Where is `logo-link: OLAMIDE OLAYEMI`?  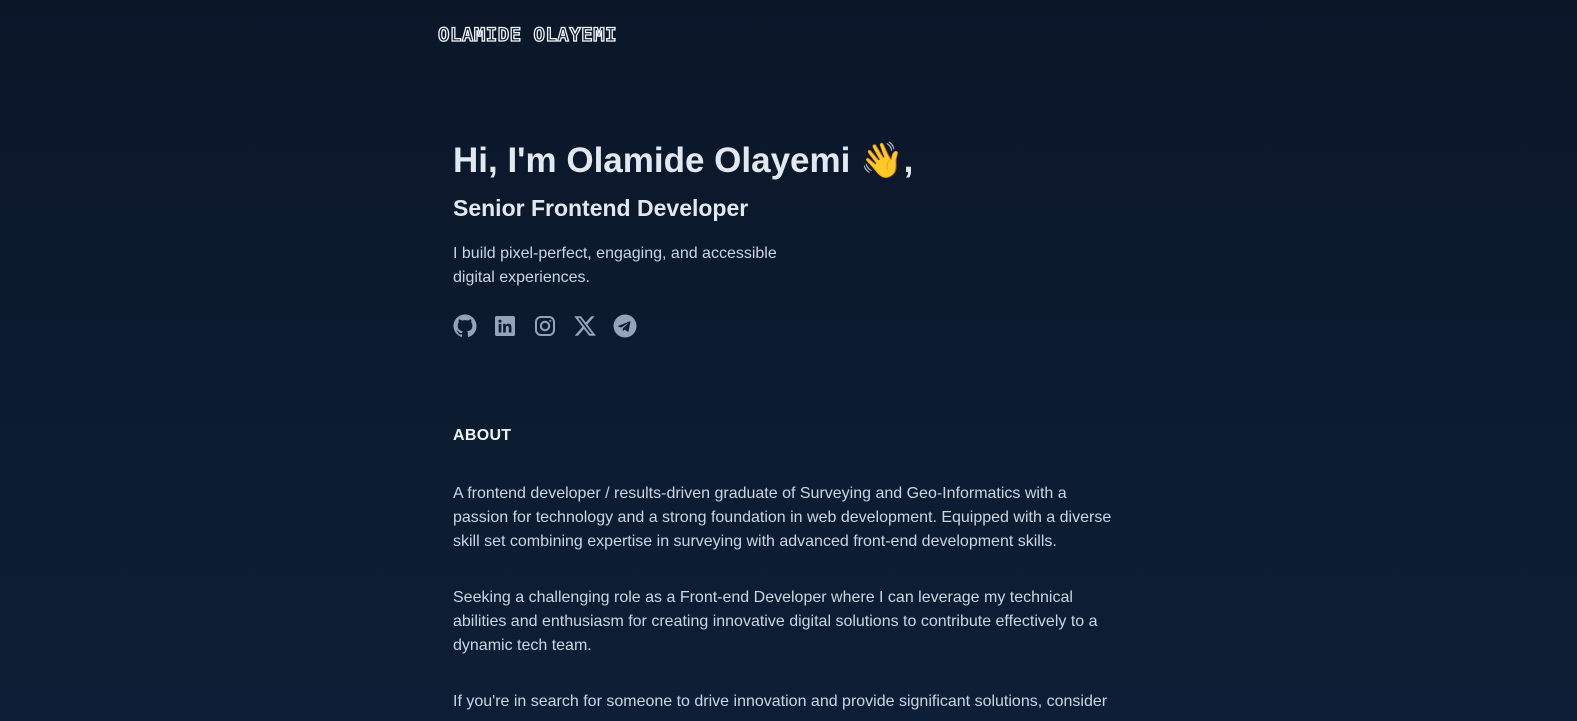
logo-link: OLAMIDE OLAYEMI is located at coordinates (527, 35).